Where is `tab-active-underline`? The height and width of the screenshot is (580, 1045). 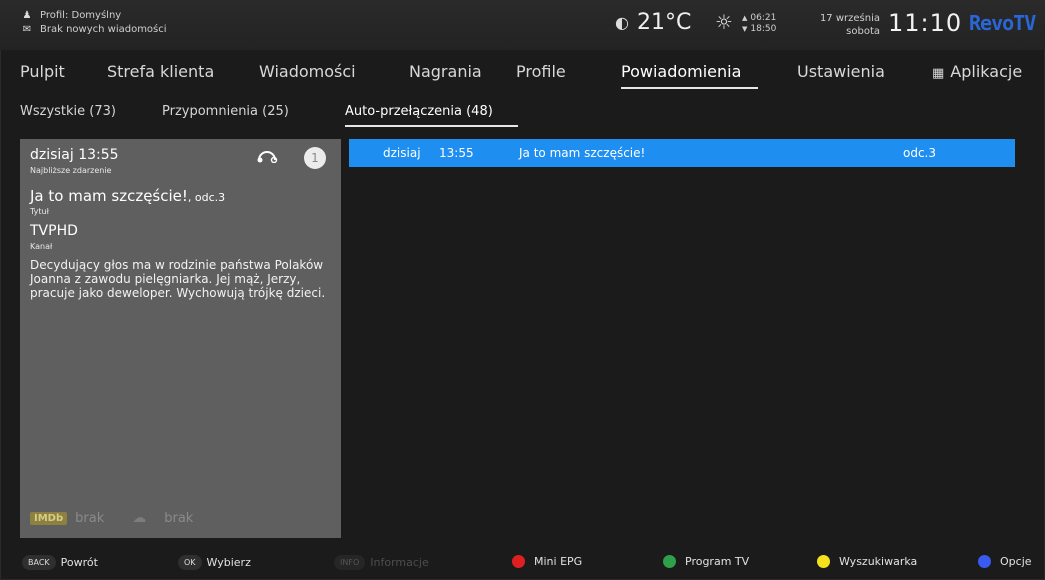
tab-active-underline is located at coordinates (431, 126).